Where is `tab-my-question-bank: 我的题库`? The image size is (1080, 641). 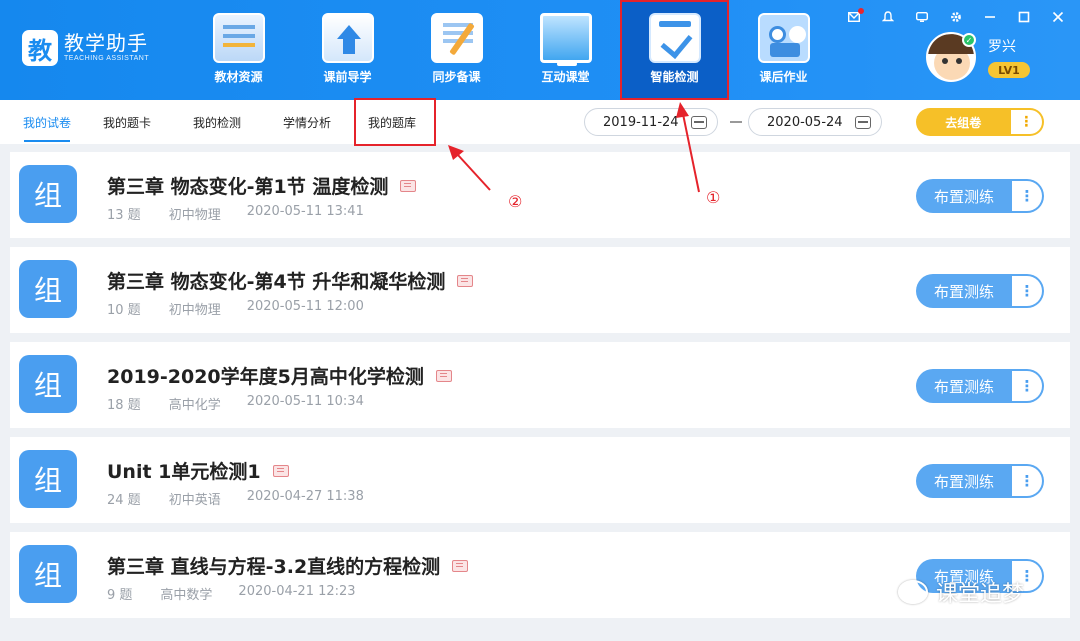 tab-my-question-bank: 我的题库 is located at coordinates (394, 122).